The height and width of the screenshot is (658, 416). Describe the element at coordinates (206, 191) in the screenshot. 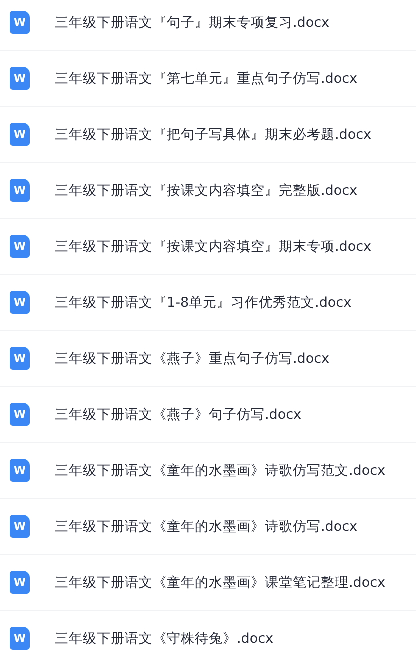

I see `file-name: 三年级下册语文『按课文内容填空』完整版.docx` at that location.